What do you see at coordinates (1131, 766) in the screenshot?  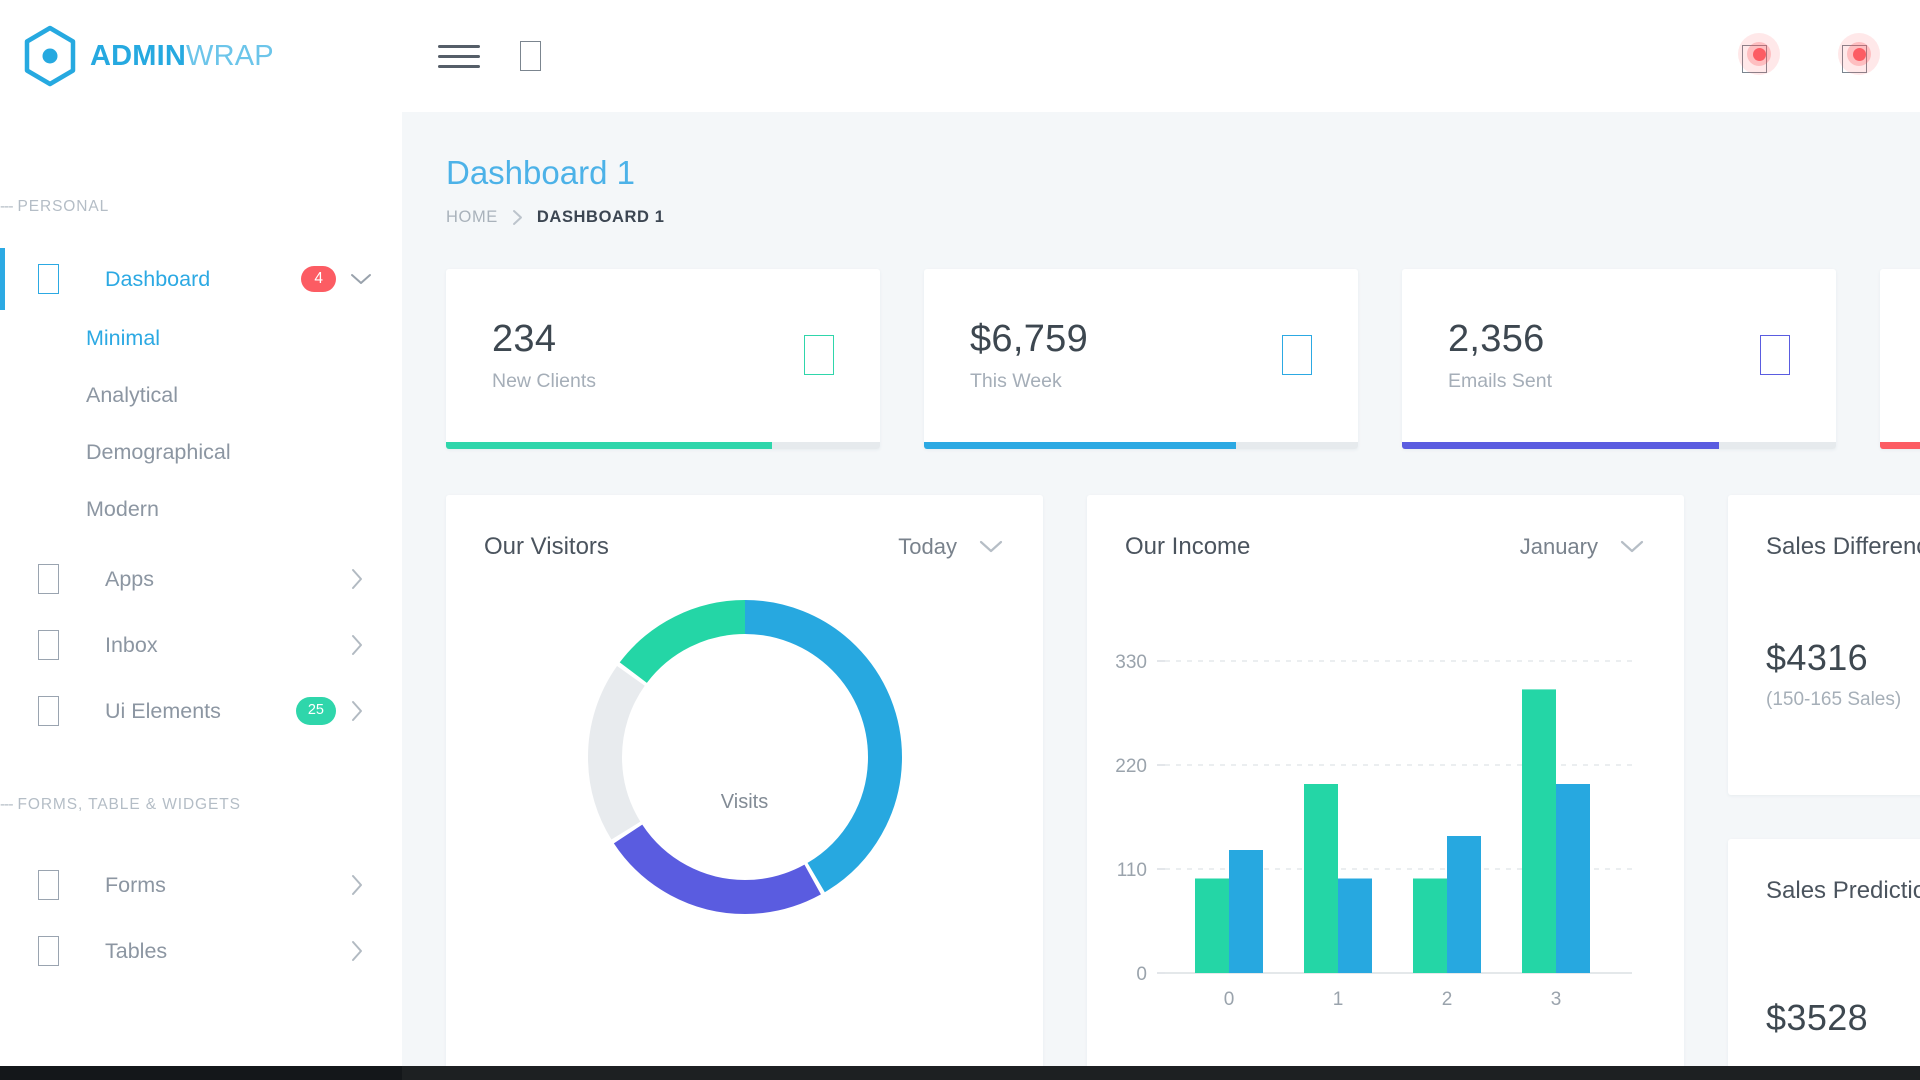 I see `svg-text: 220` at bounding box center [1131, 766].